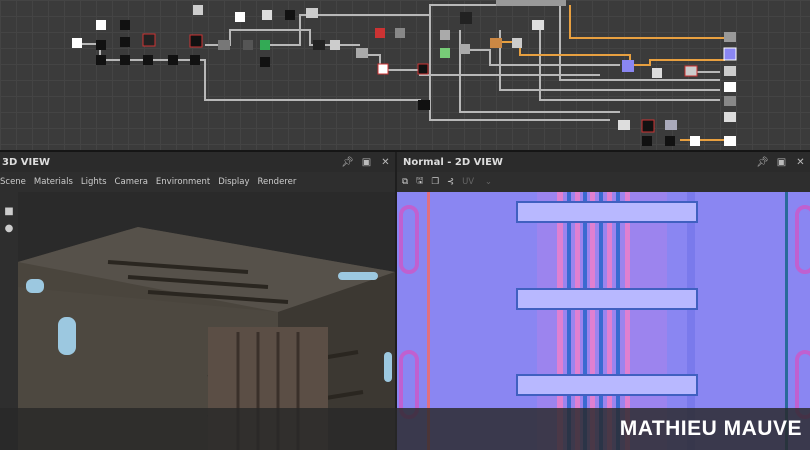 The image size is (810, 450). Describe the element at coordinates (277, 182) in the screenshot. I see `menu-renderer: Renderer` at that location.